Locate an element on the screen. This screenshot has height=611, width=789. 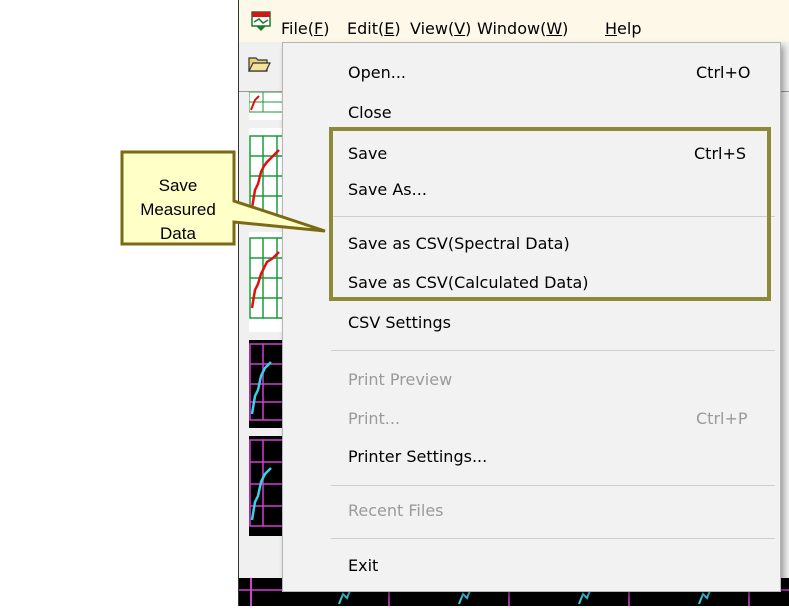
callout-shape is located at coordinates (223, 198).